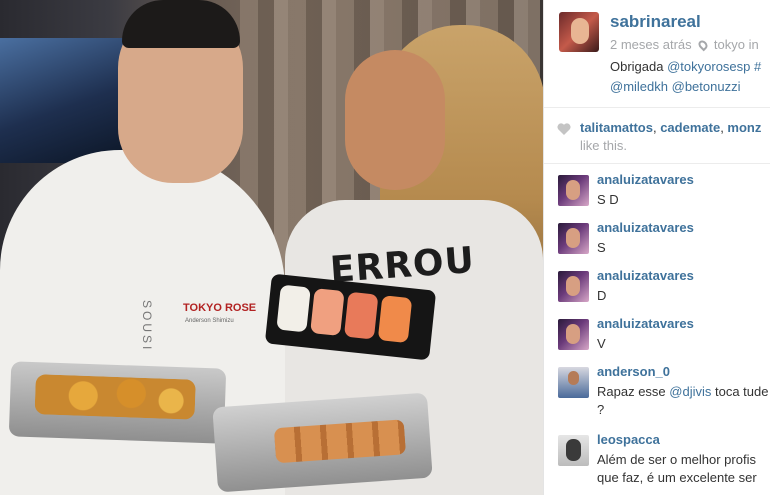  What do you see at coordinates (757, 66) in the screenshot?
I see `caption-hashtag: #` at bounding box center [757, 66].